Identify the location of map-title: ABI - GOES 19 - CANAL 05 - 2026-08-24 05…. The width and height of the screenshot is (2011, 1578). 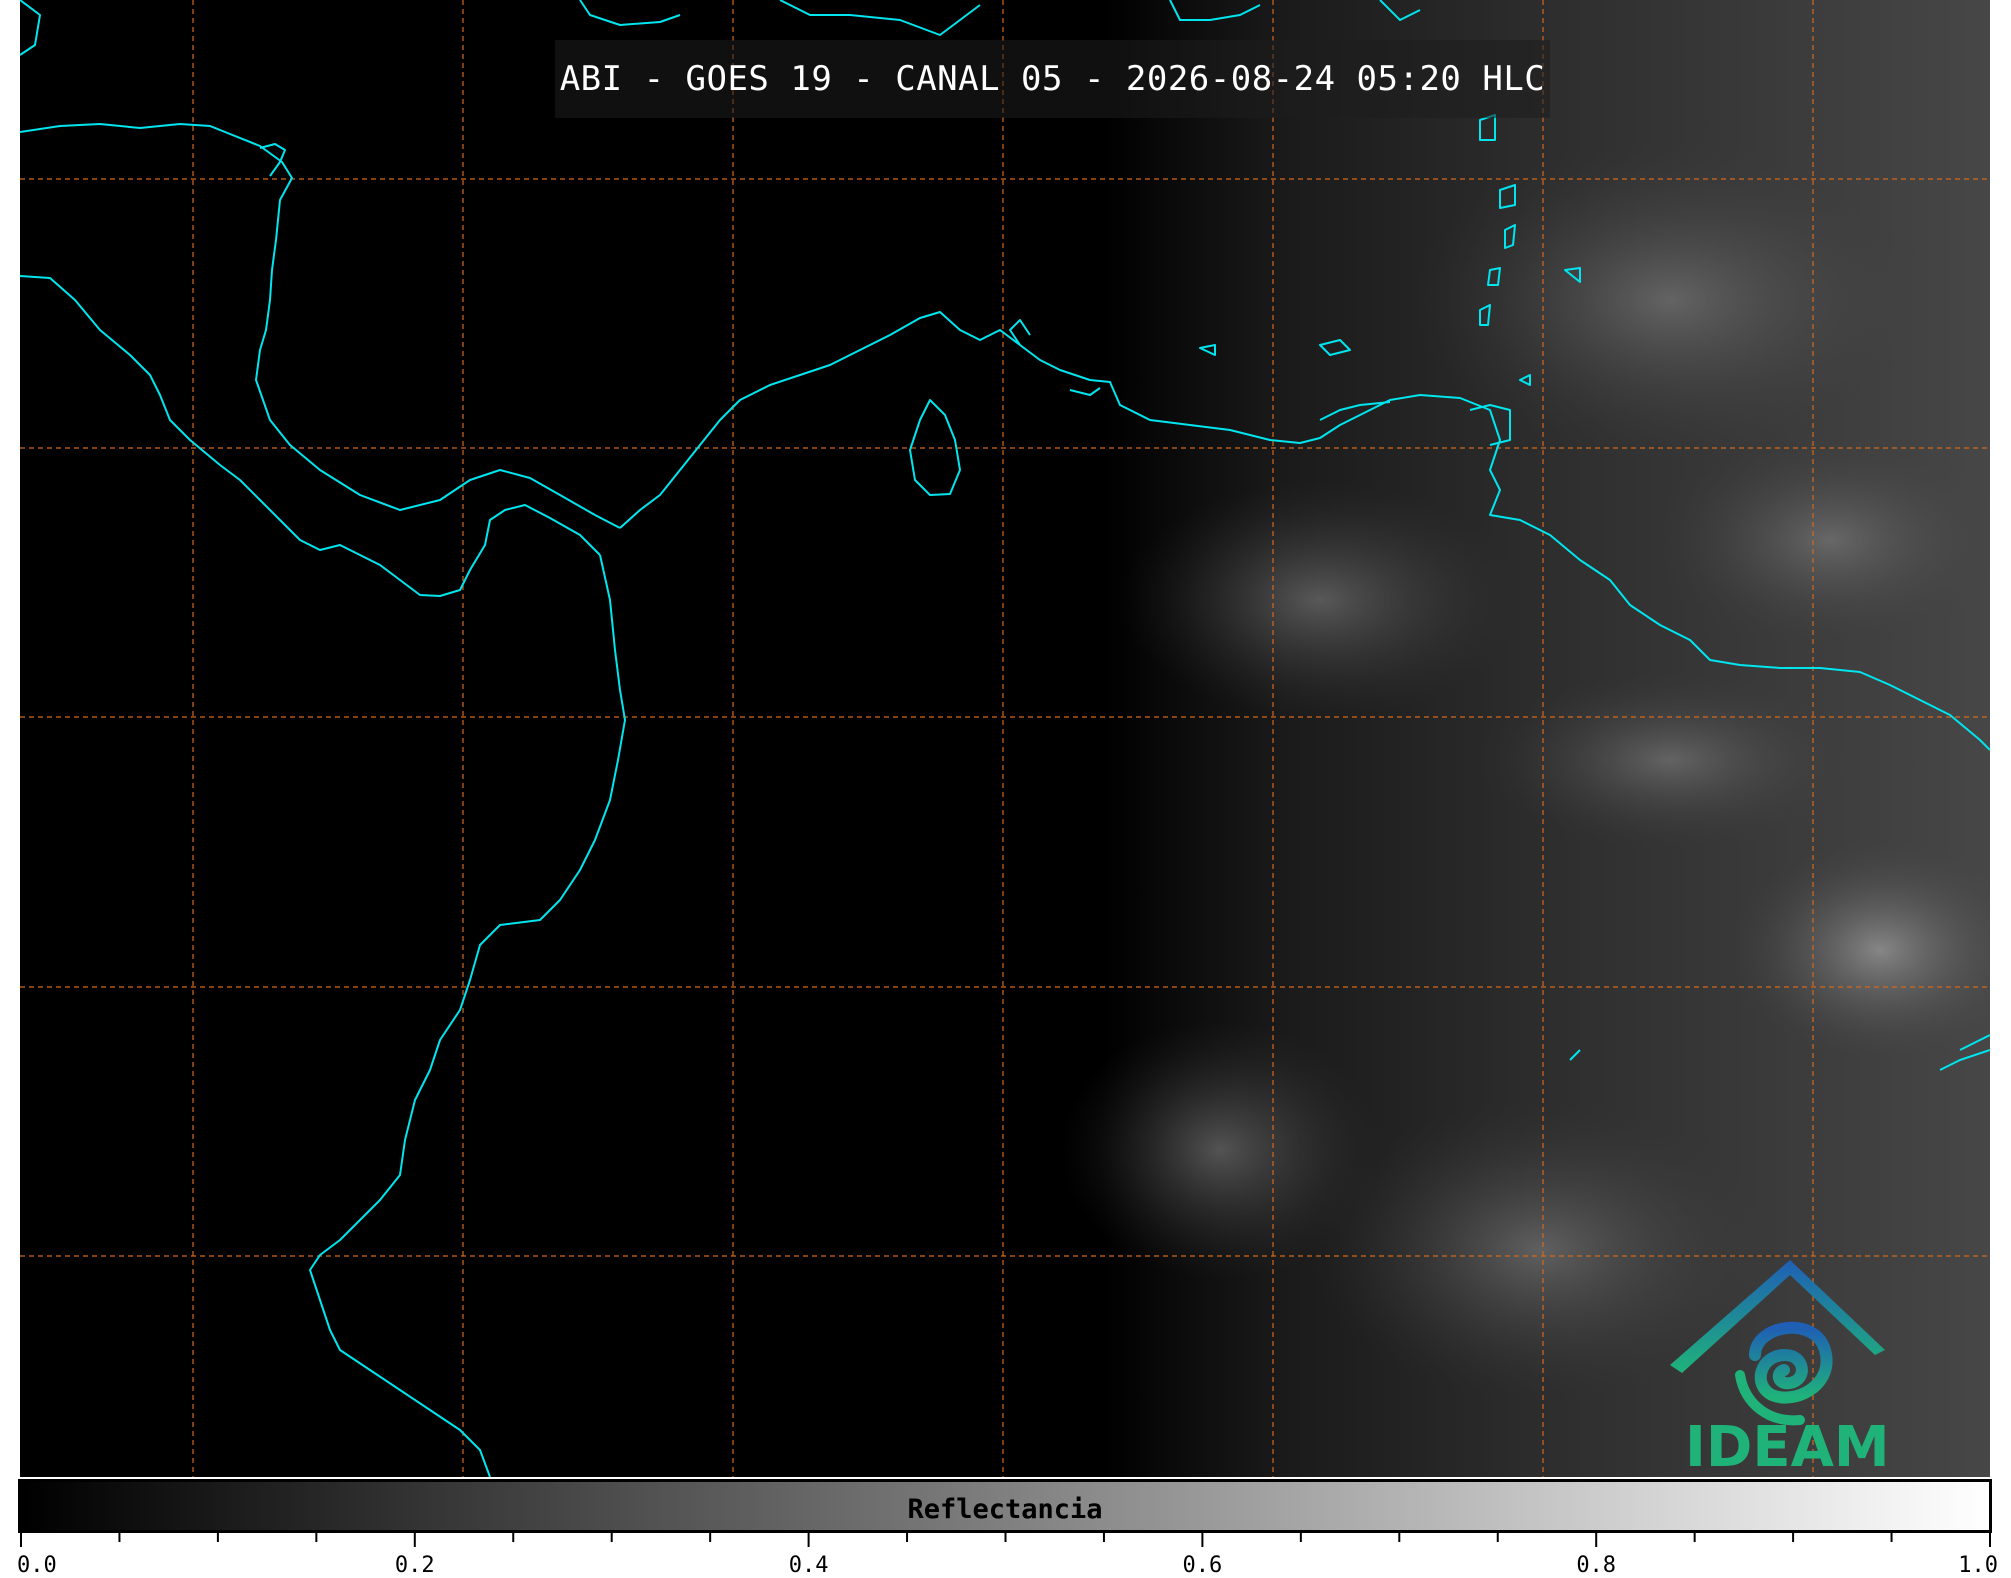
(1052, 79).